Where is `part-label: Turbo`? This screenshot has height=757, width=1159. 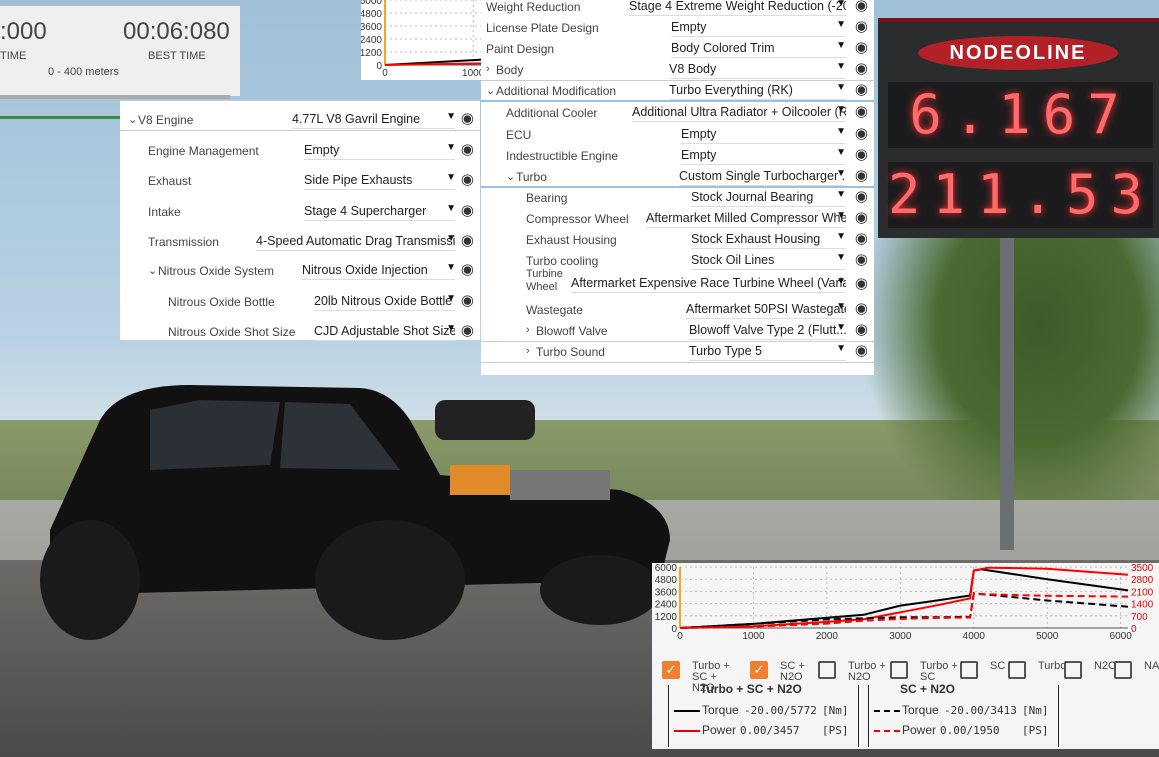 part-label: Turbo is located at coordinates (531, 177).